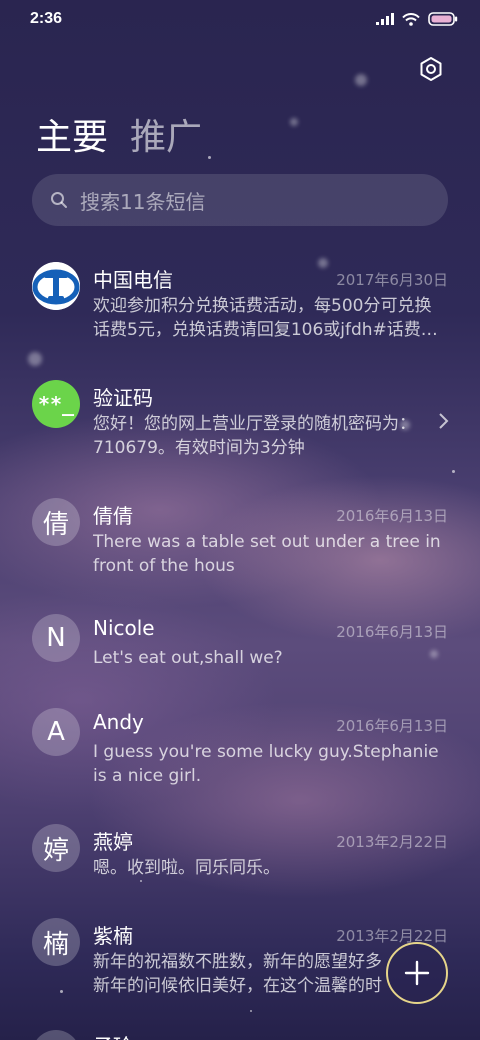  Describe the element at coordinates (56, 404) in the screenshot. I see `avatar: **_` at that location.